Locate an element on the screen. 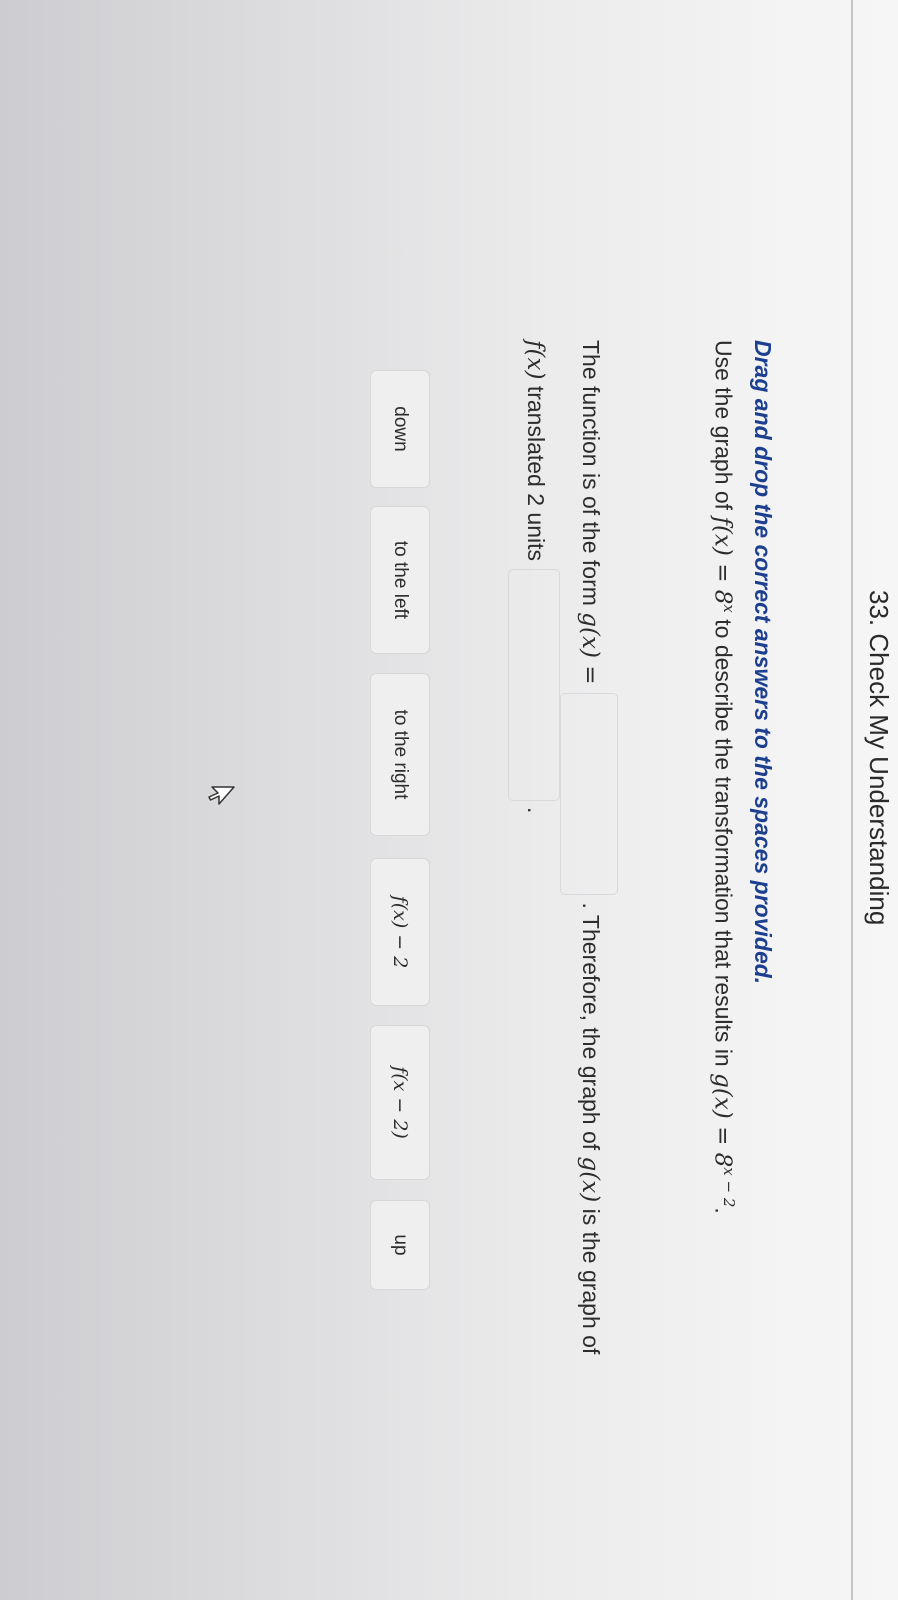 The width and height of the screenshot is (898, 1600). tile-up: up is located at coordinates (400, 1245).